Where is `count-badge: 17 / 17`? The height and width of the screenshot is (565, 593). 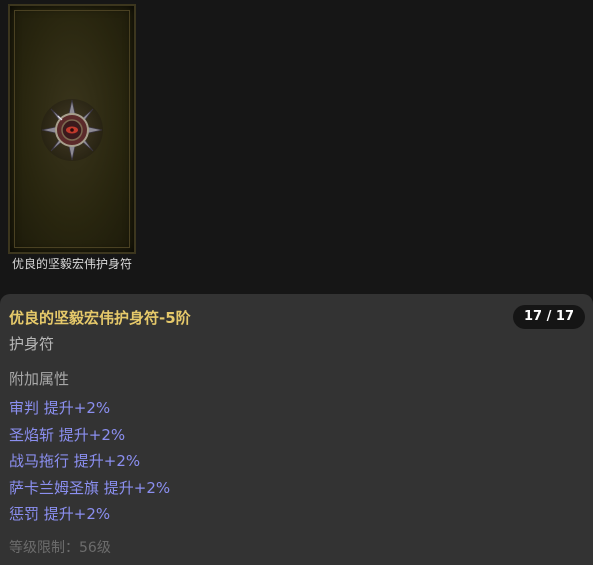
count-badge: 17 / 17 is located at coordinates (549, 317).